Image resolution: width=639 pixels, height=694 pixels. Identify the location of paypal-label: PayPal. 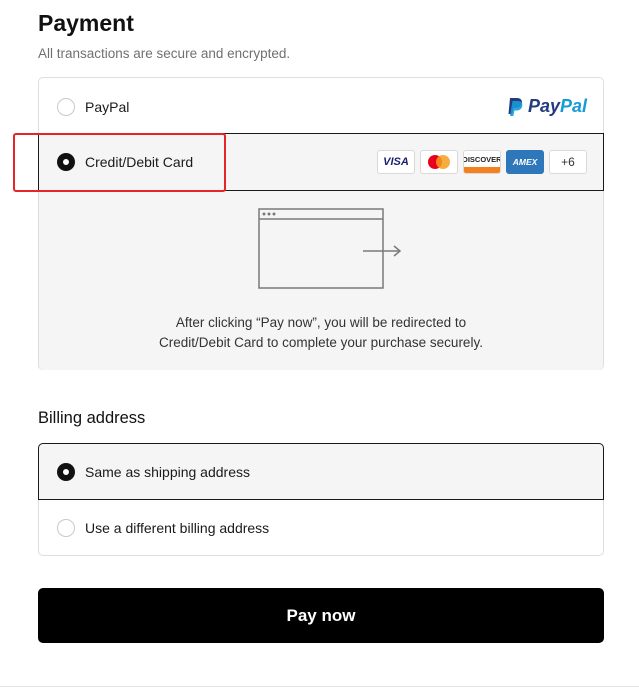
(107, 106).